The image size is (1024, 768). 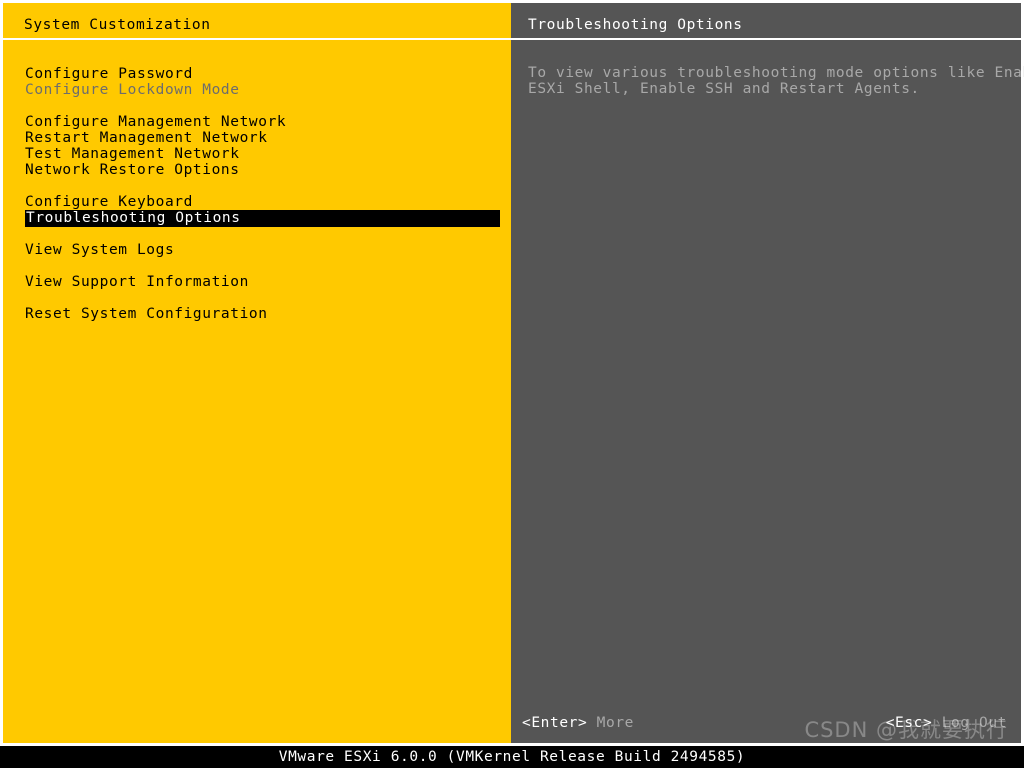 What do you see at coordinates (132, 154) in the screenshot?
I see `menu-item-test-management-network: Test Management Network` at bounding box center [132, 154].